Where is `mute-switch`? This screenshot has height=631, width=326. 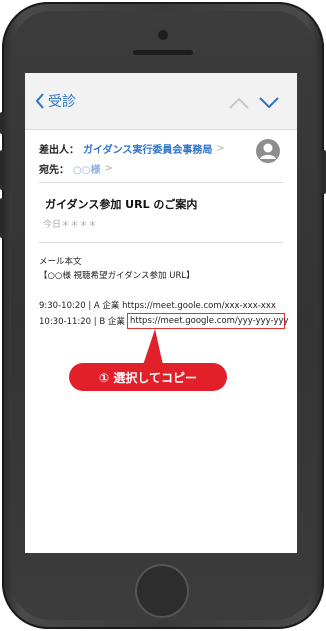
mute-switch is located at coordinates (2, 123).